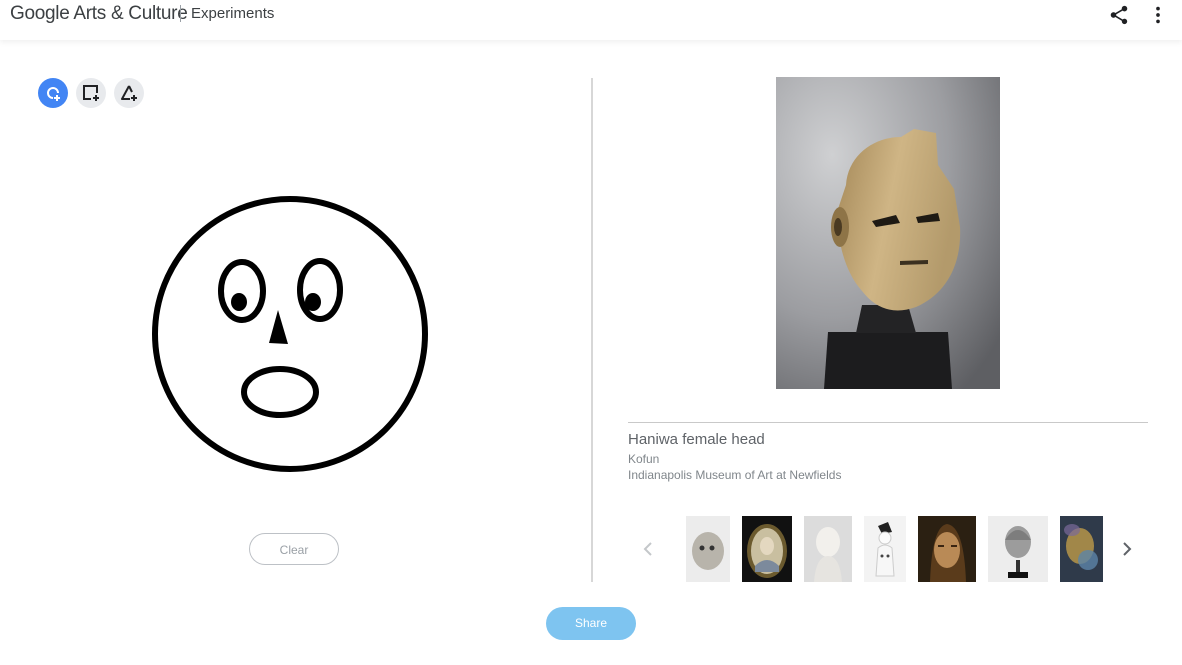 Image resolution: width=1182 pixels, height=665 pixels. Describe the element at coordinates (278, 327) in the screenshot. I see `nose` at that location.